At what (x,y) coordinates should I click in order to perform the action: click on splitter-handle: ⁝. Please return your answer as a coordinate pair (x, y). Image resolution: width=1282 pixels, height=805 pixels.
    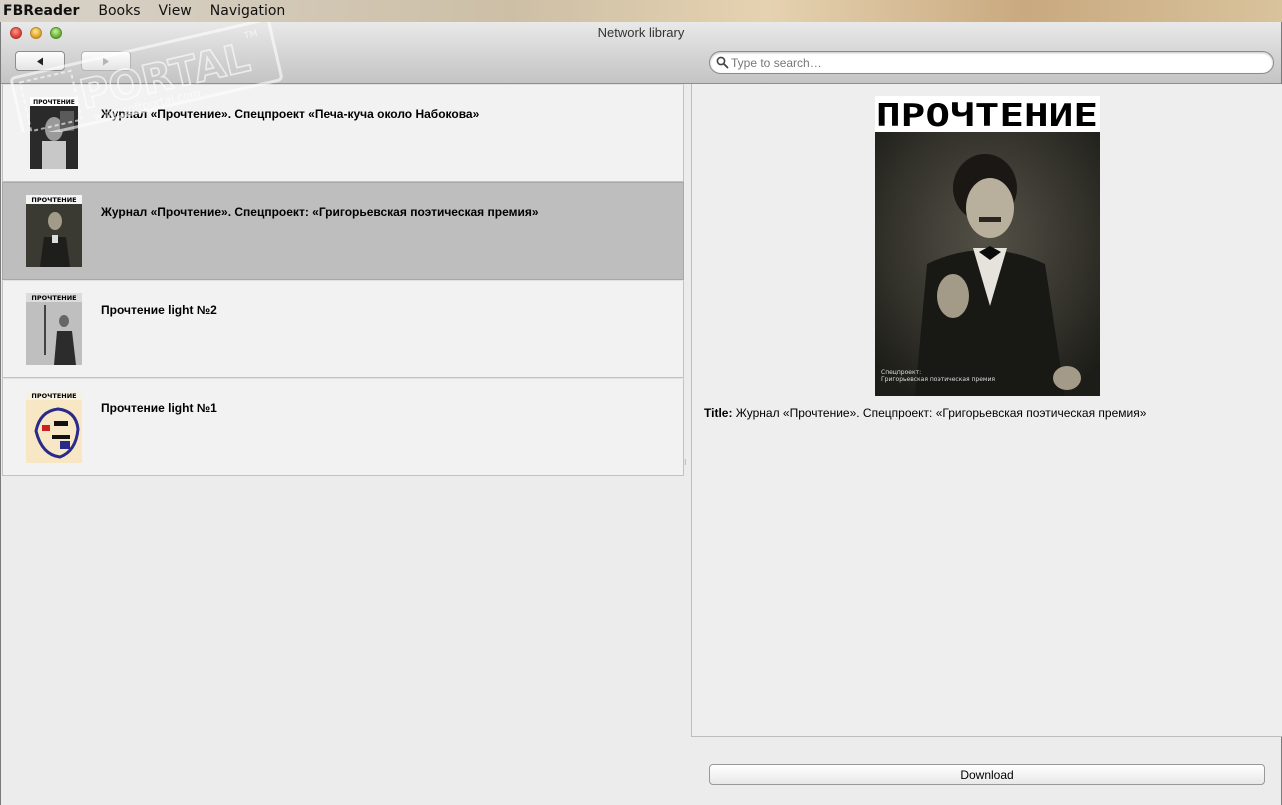
    Looking at the image, I should click on (686, 463).